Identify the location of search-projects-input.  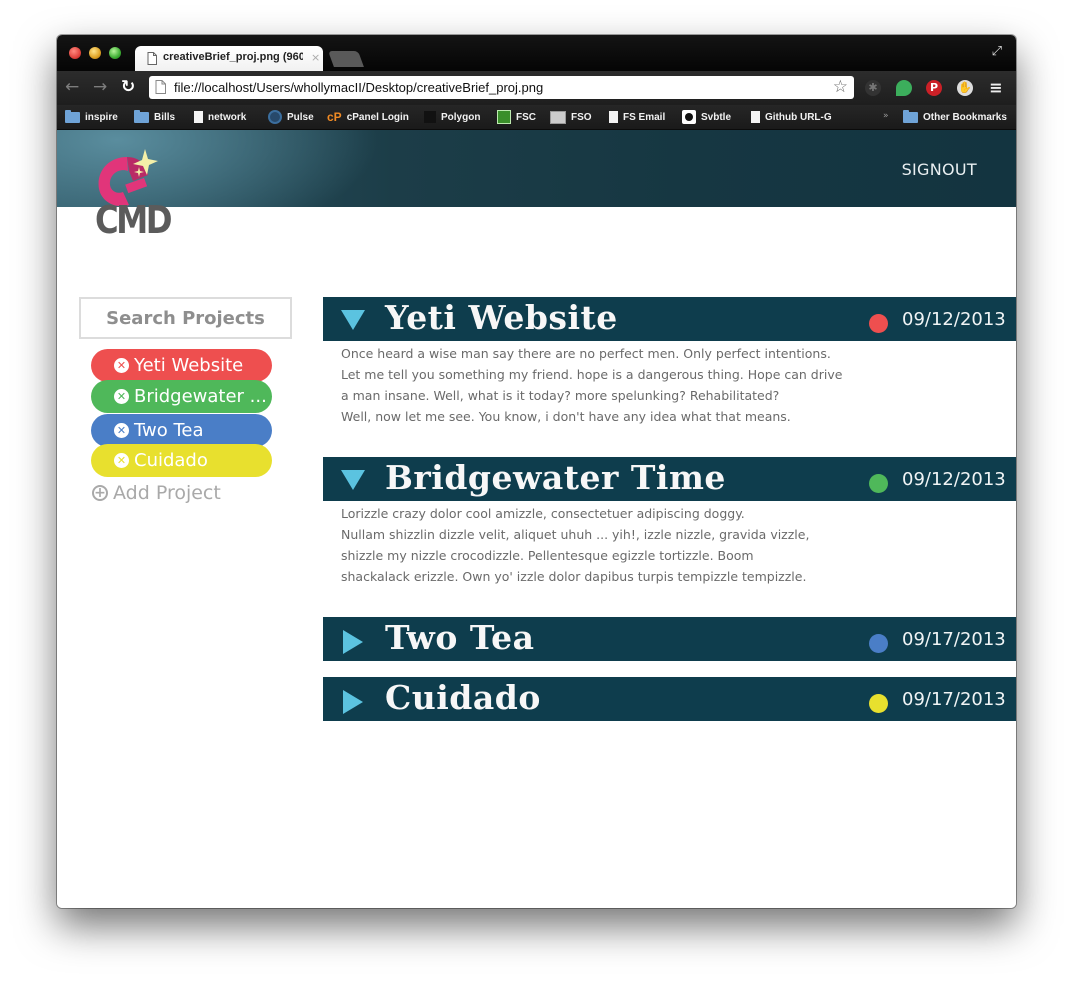
(185, 318).